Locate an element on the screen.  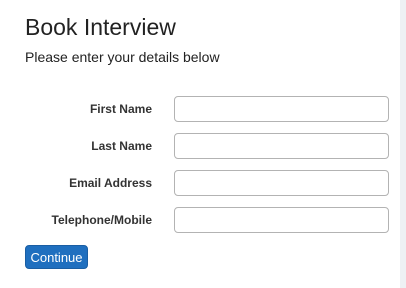
first-name-label: First Name is located at coordinates (120, 109).